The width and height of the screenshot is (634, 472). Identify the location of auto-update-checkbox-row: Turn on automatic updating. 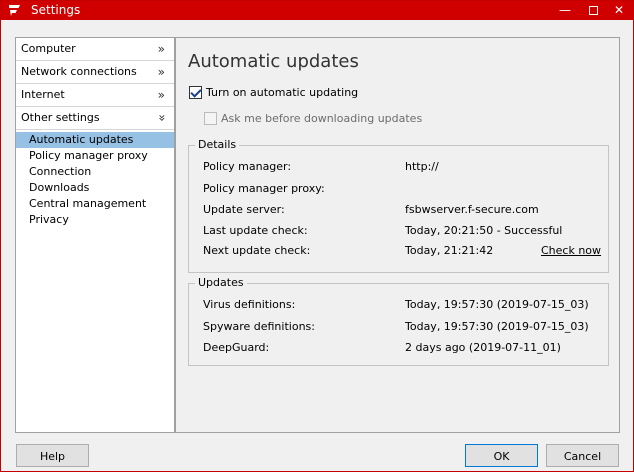
(273, 92).